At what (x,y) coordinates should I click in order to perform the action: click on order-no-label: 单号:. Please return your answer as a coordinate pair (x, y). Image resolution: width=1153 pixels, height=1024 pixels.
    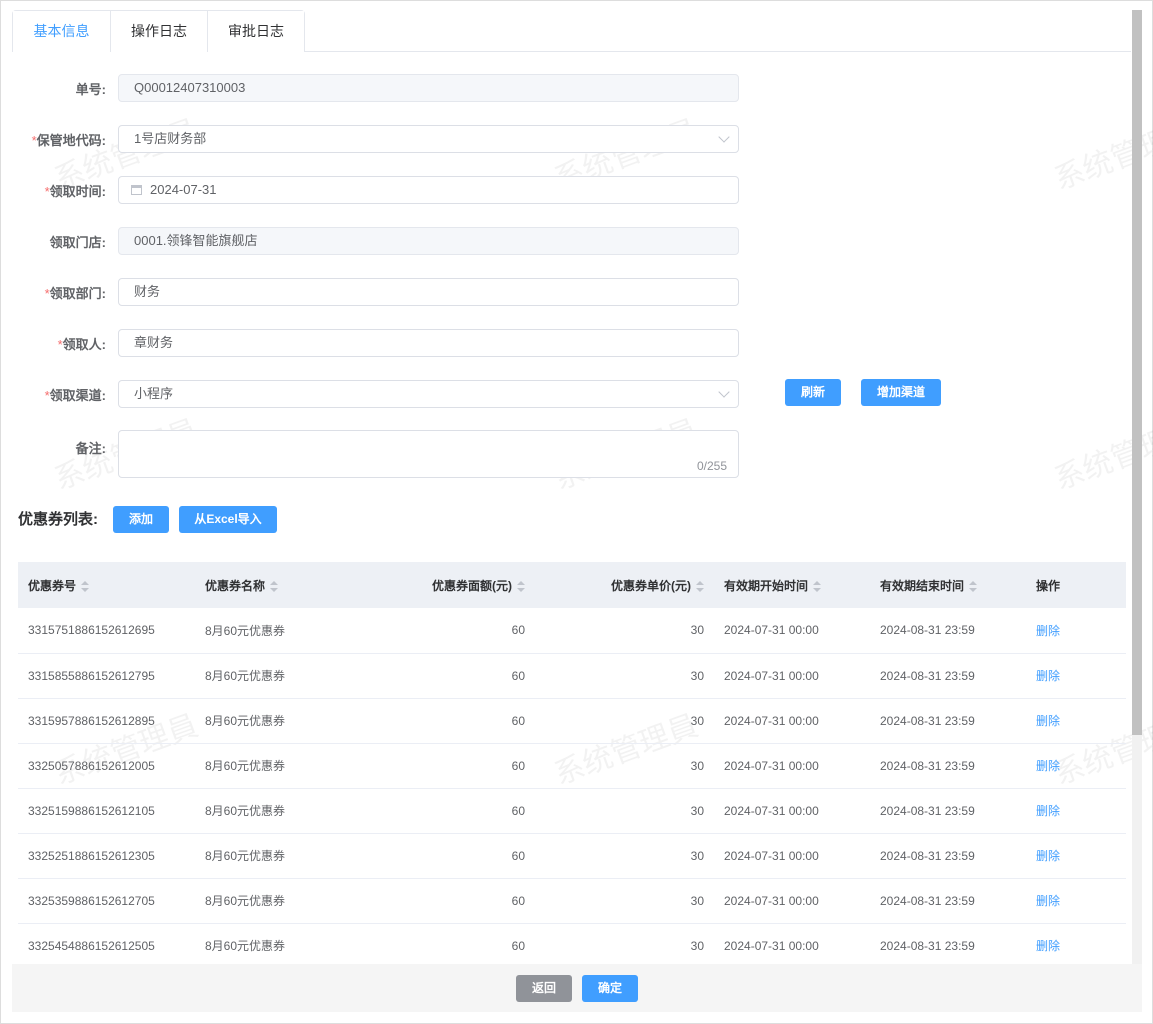
    Looking at the image, I should click on (90, 89).